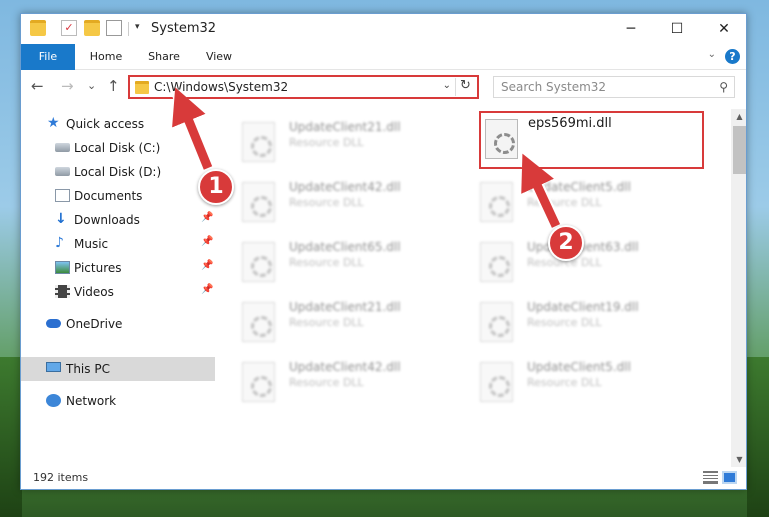  What do you see at coordinates (591, 140) in the screenshot?
I see `highlighted-file-eps569mi: eps569mi.dll` at bounding box center [591, 140].